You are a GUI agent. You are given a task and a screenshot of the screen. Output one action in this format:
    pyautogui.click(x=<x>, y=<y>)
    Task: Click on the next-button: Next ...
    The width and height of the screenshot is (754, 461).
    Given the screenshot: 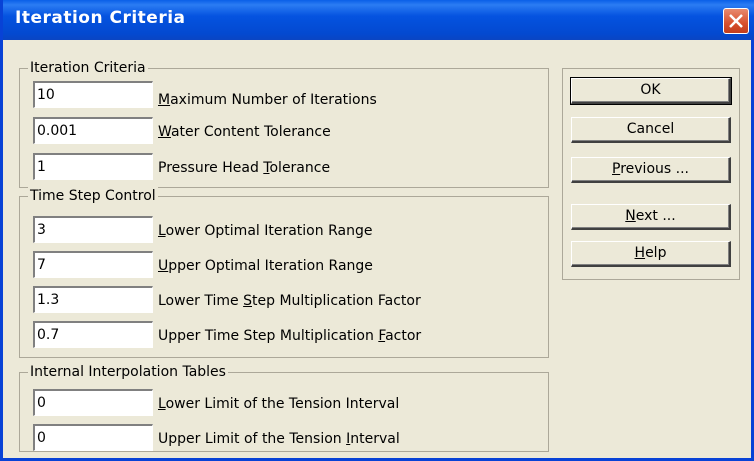 What is the action you would take?
    pyautogui.click(x=651, y=217)
    